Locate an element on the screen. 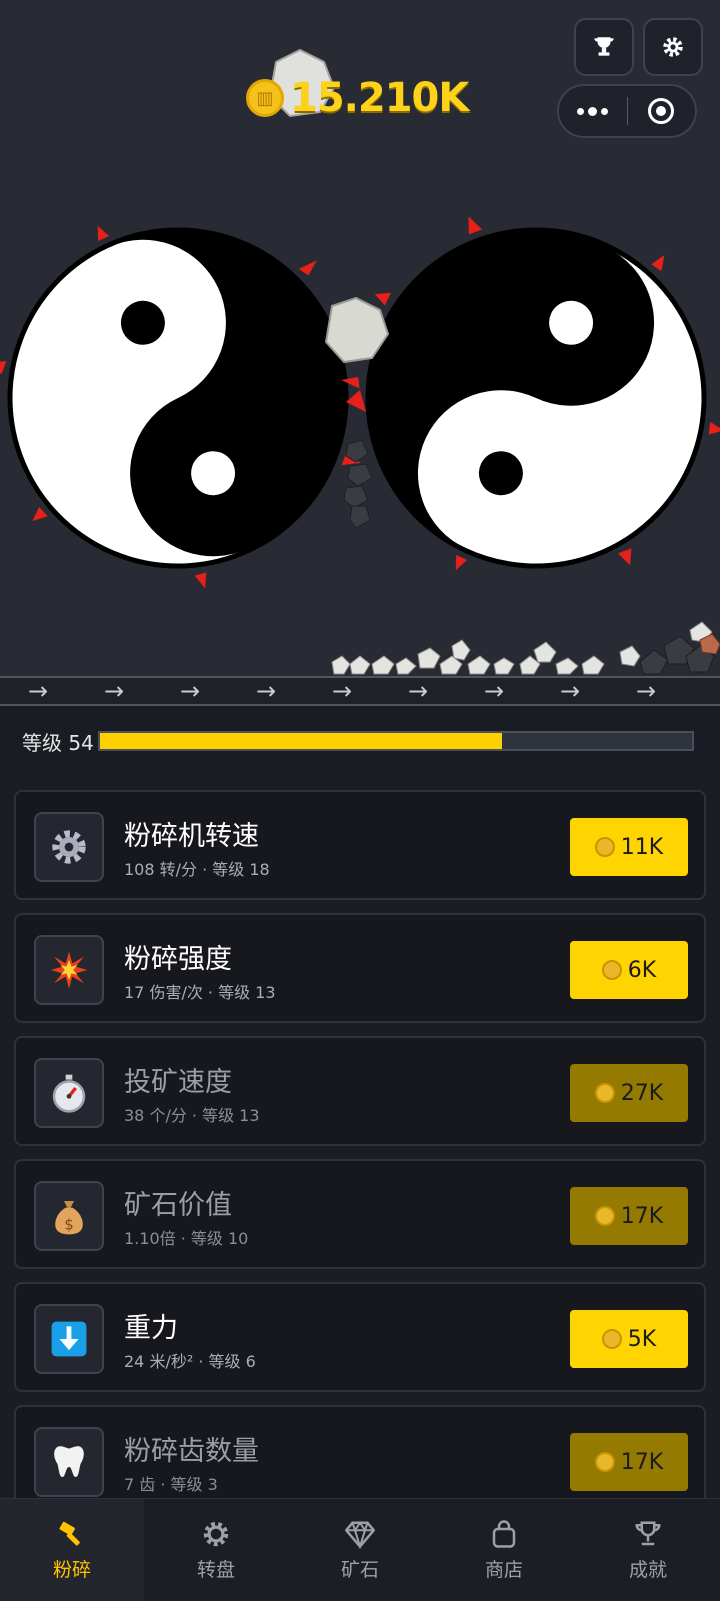  upgrade-price: 6K is located at coordinates (642, 970).